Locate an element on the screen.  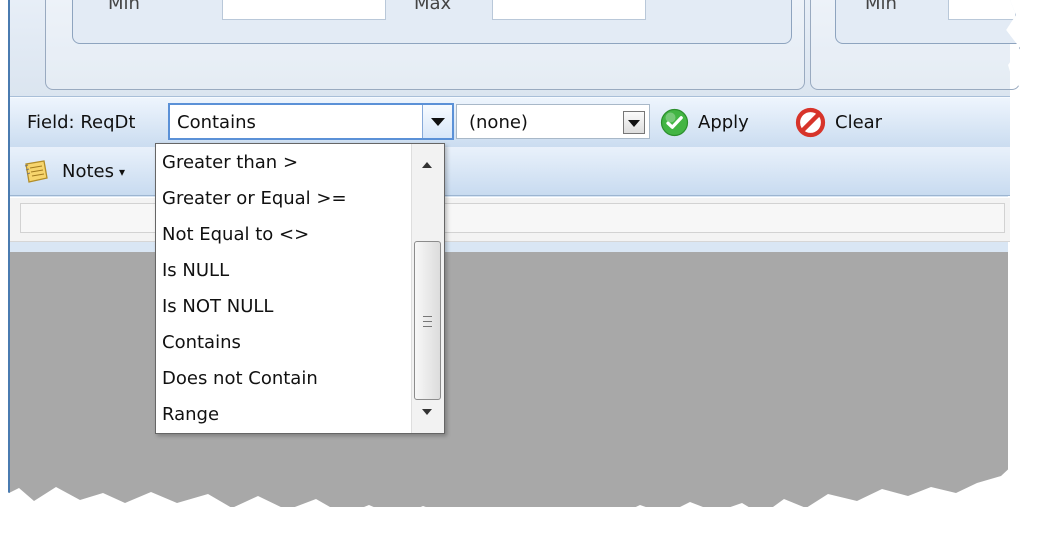
right-min-input is located at coordinates (982, 10).